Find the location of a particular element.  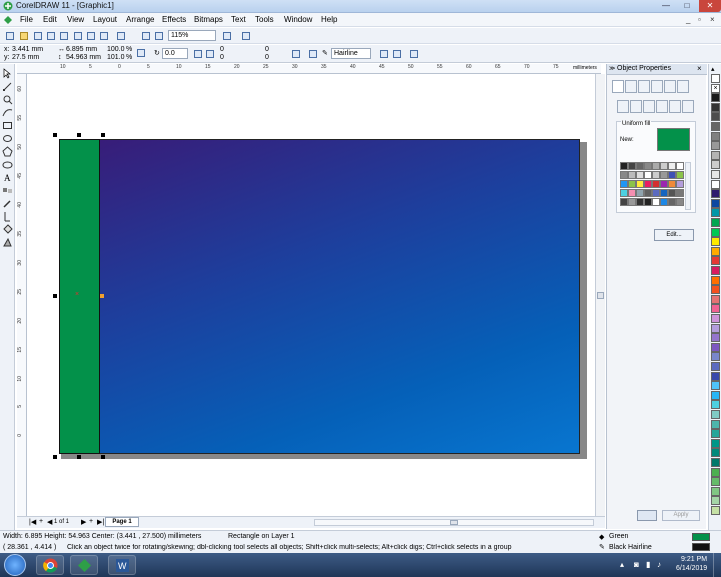

coreldraw-taskbar-icon is located at coordinates (84, 565).